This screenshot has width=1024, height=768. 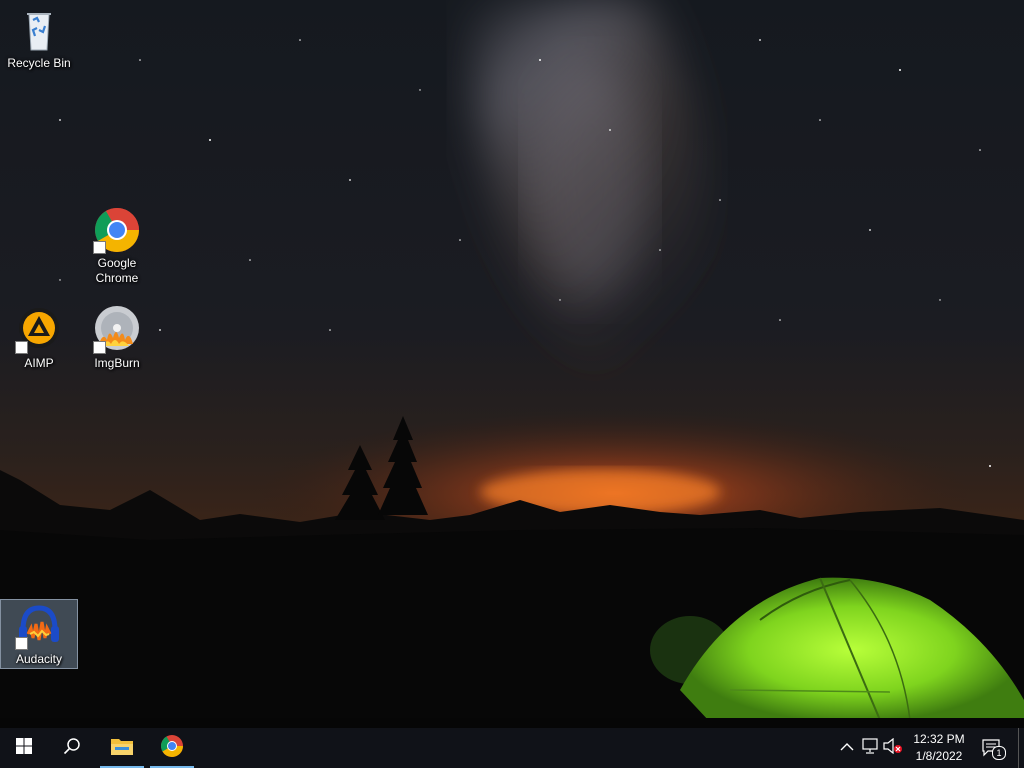 What do you see at coordinates (39, 626) in the screenshot?
I see `audacity-icon` at bounding box center [39, 626].